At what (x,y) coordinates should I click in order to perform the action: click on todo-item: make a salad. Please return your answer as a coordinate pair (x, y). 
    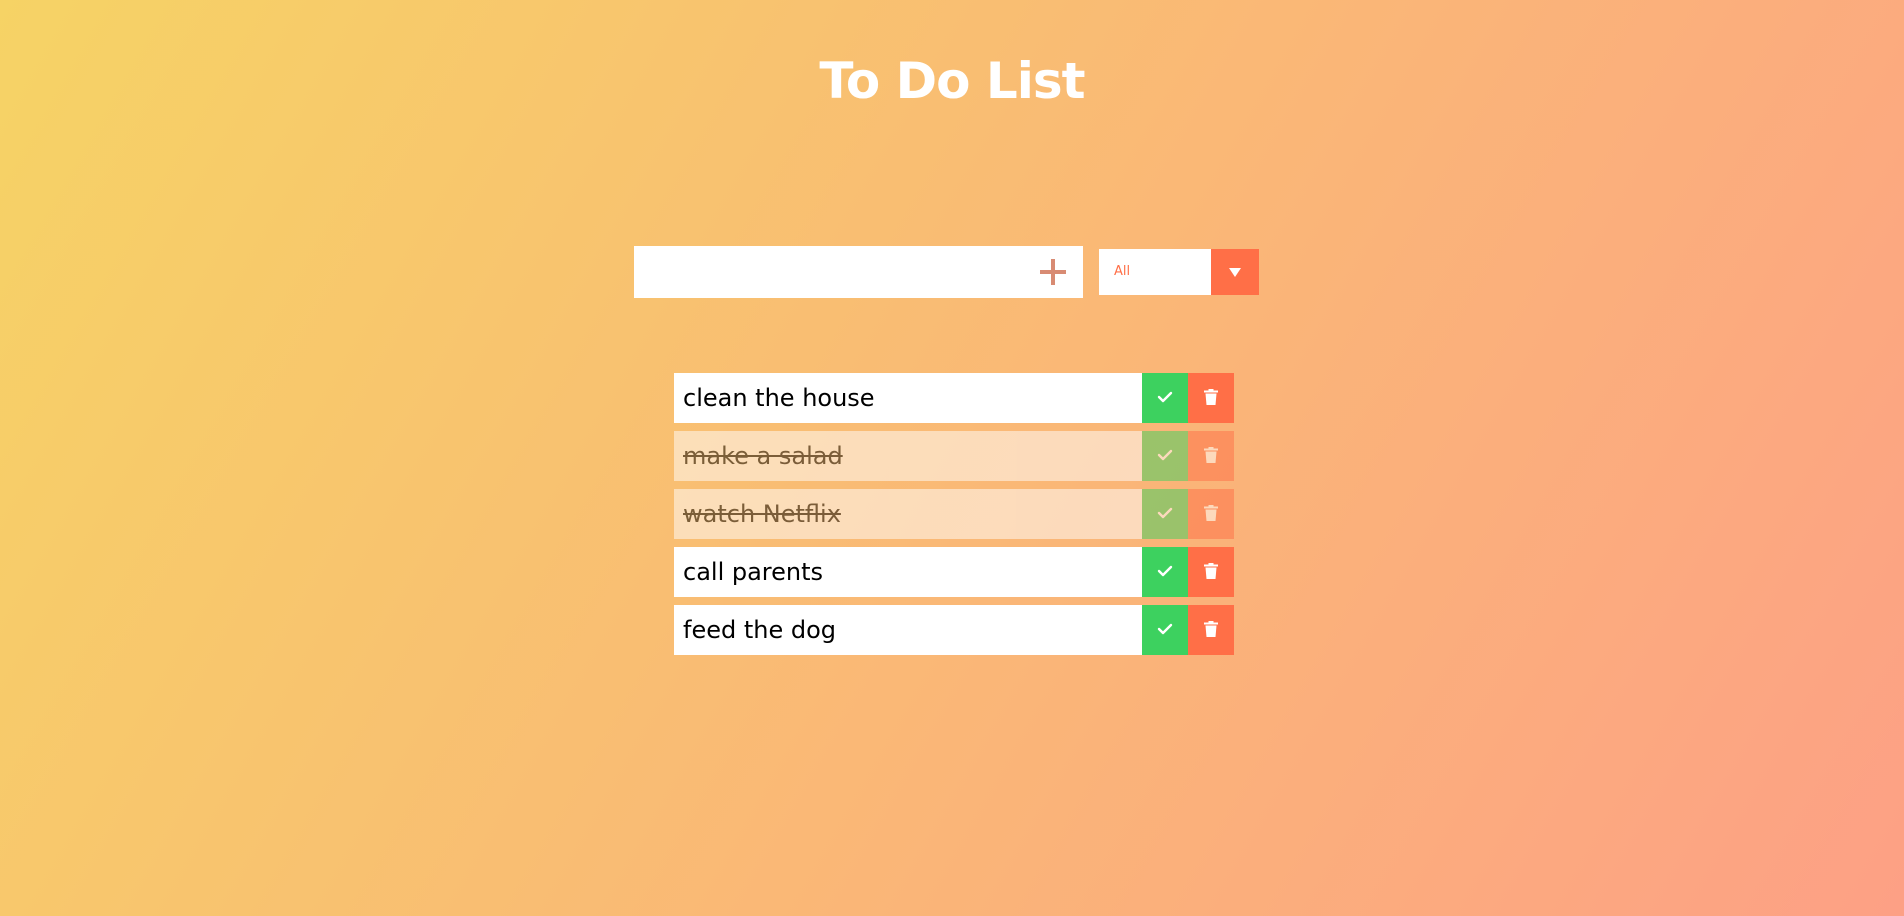
    Looking at the image, I should click on (954, 456).